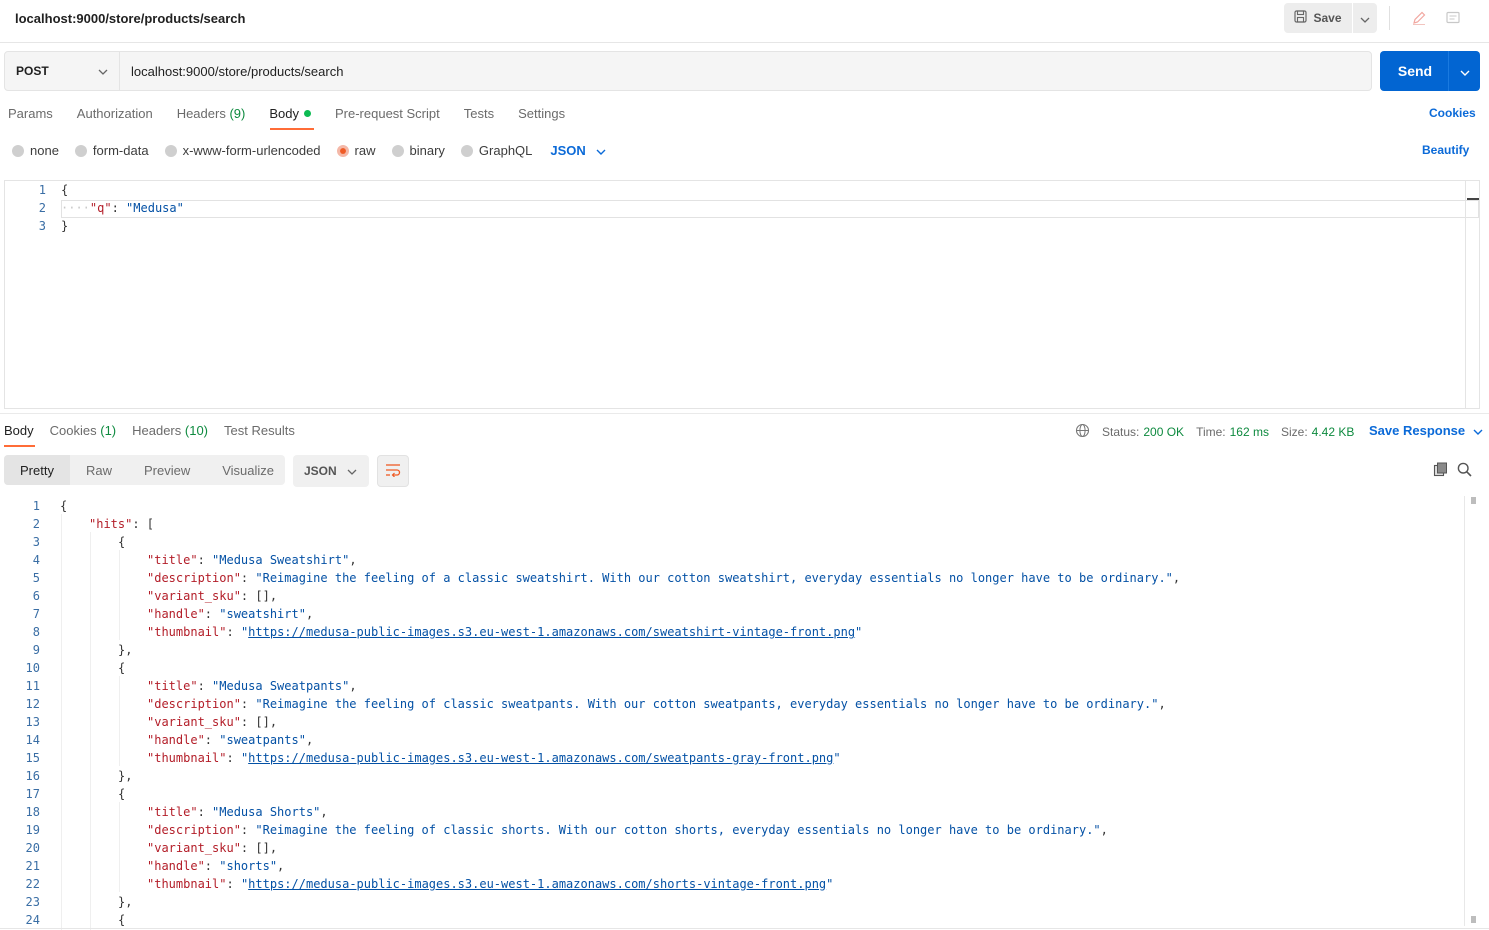 This screenshot has width=1489, height=930. Describe the element at coordinates (36, 650) in the screenshot. I see `line-number: 9` at that location.